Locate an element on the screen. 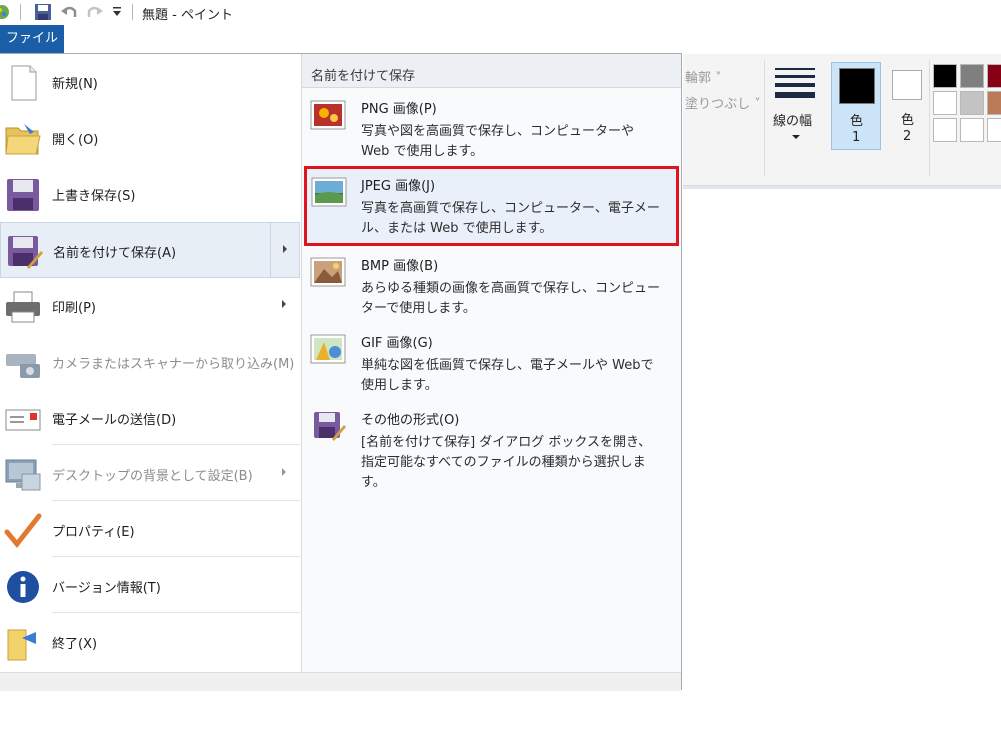 The image size is (1001, 729). item-description: 写真を高画質で保存し、コンピューター、電子メール、または Web で使用します。 is located at coordinates (510, 218).